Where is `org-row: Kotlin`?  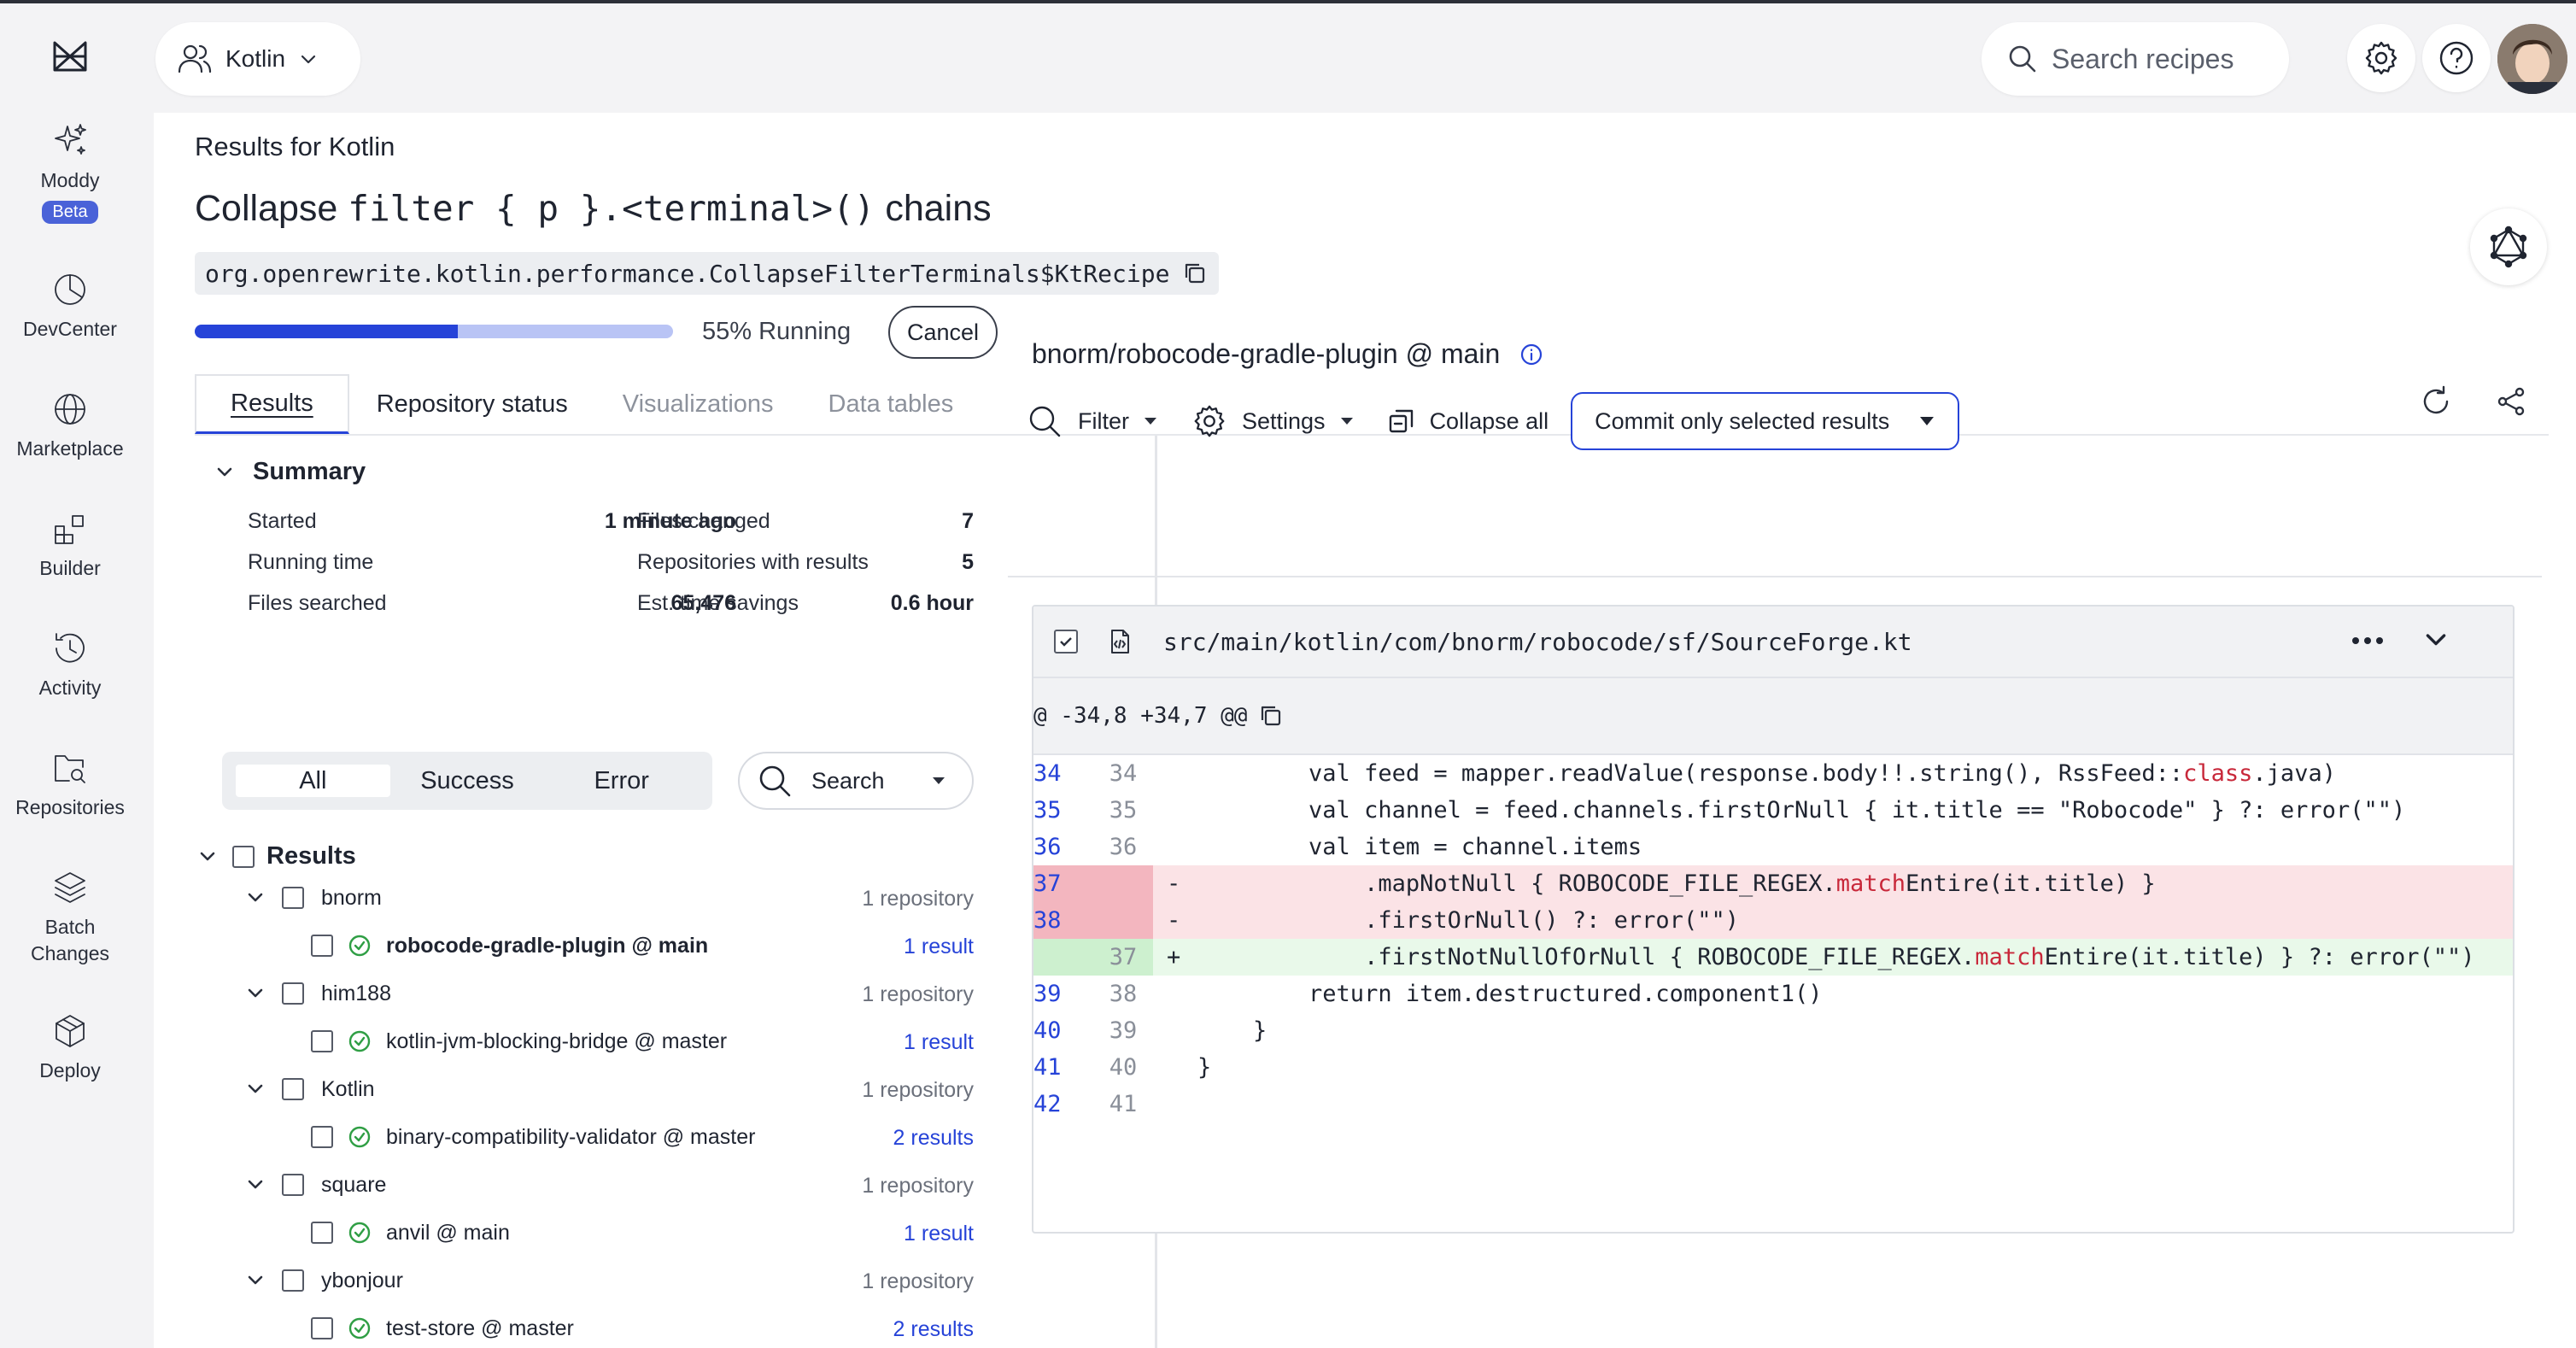 org-row: Kotlin is located at coordinates (309, 1089).